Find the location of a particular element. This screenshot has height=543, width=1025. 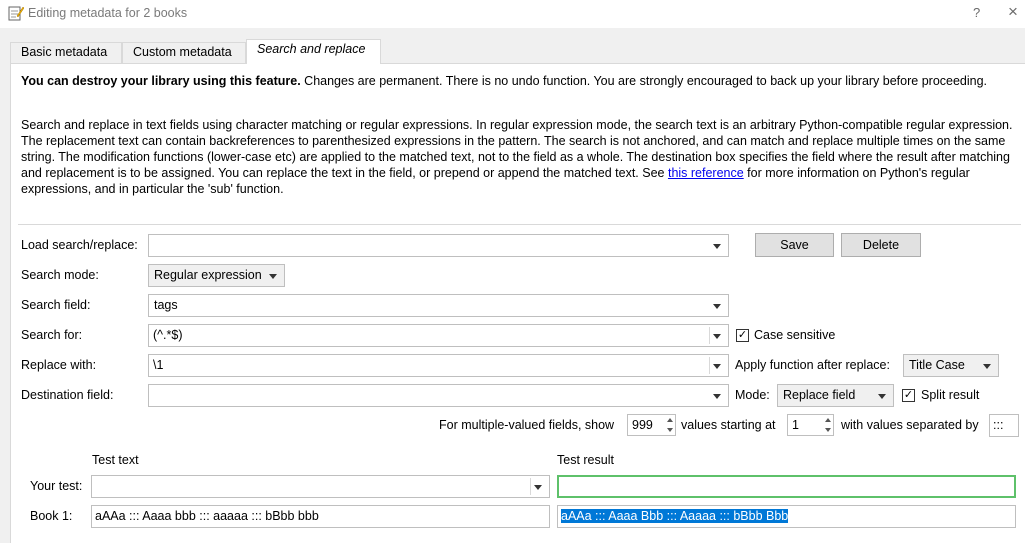

tab-label: Custom metadata is located at coordinates (182, 52).